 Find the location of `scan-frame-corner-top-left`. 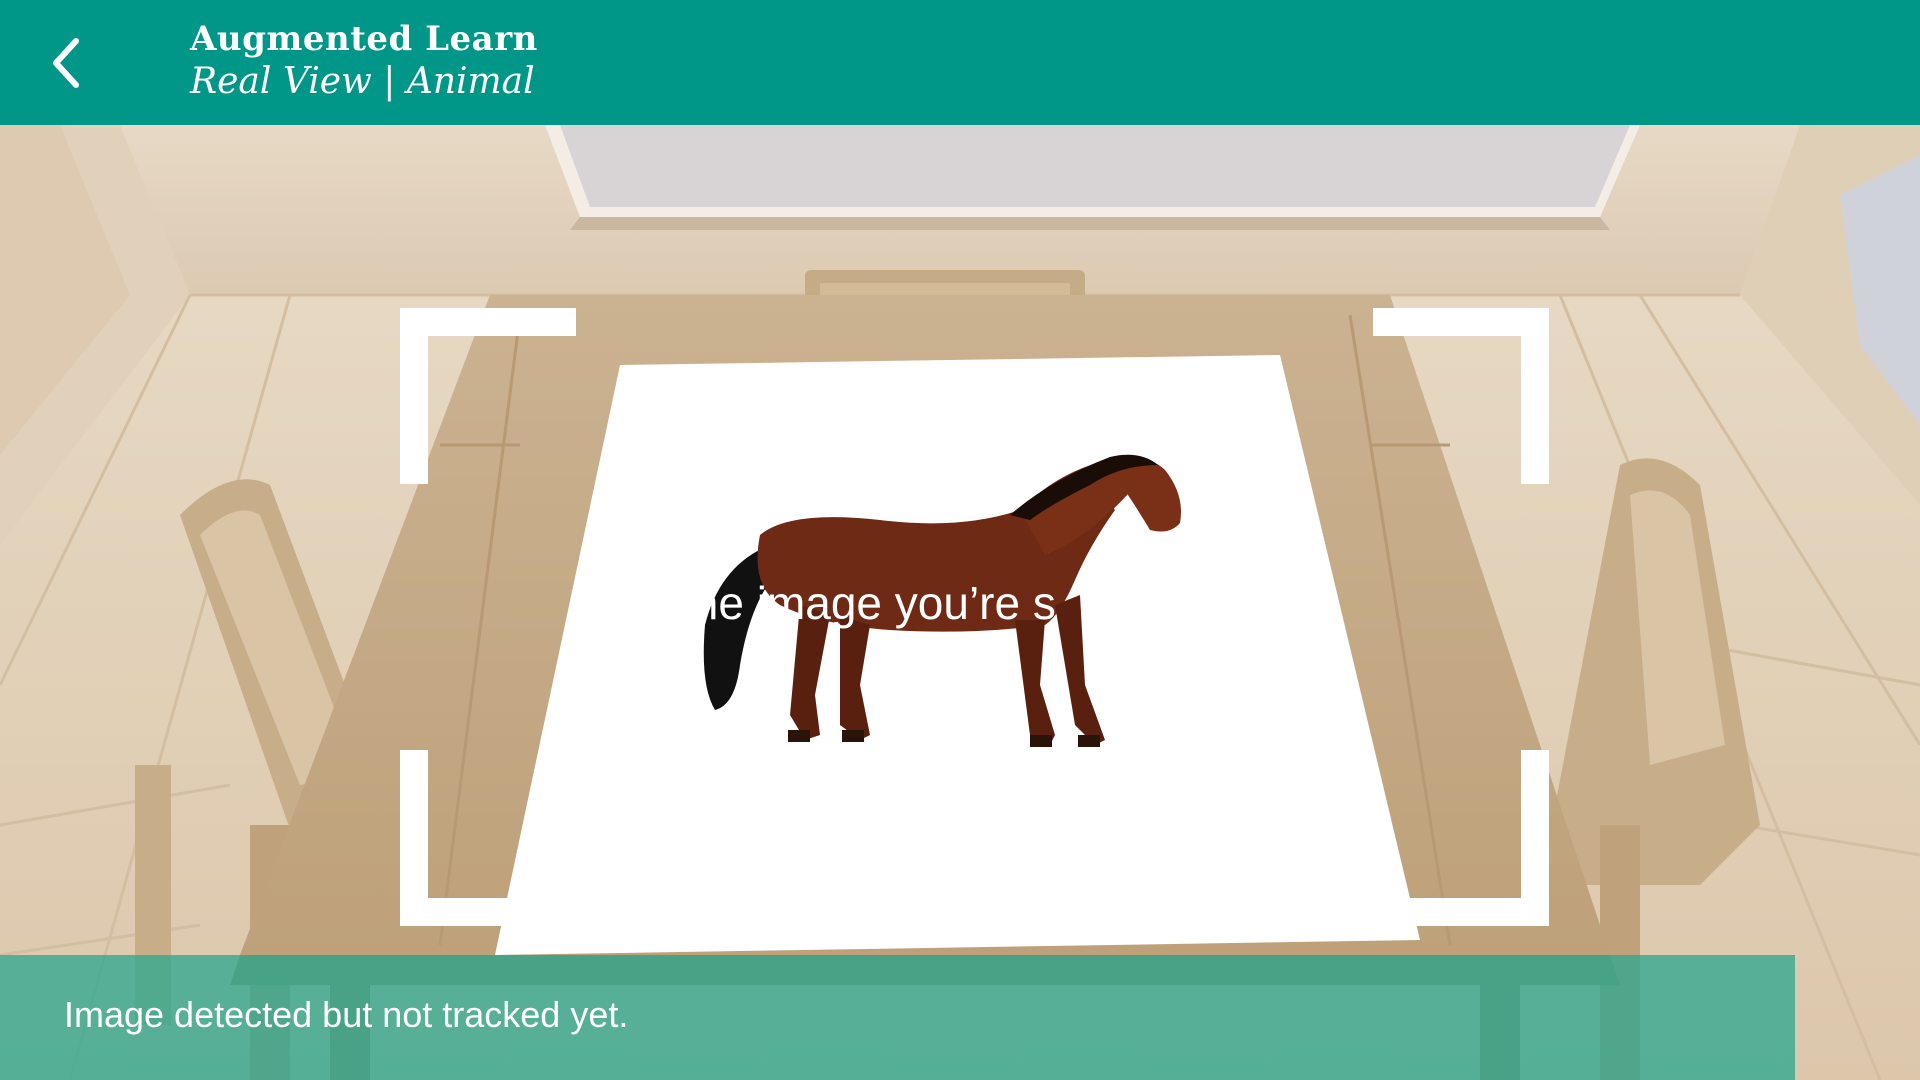

scan-frame-corner-top-left is located at coordinates (488, 396).